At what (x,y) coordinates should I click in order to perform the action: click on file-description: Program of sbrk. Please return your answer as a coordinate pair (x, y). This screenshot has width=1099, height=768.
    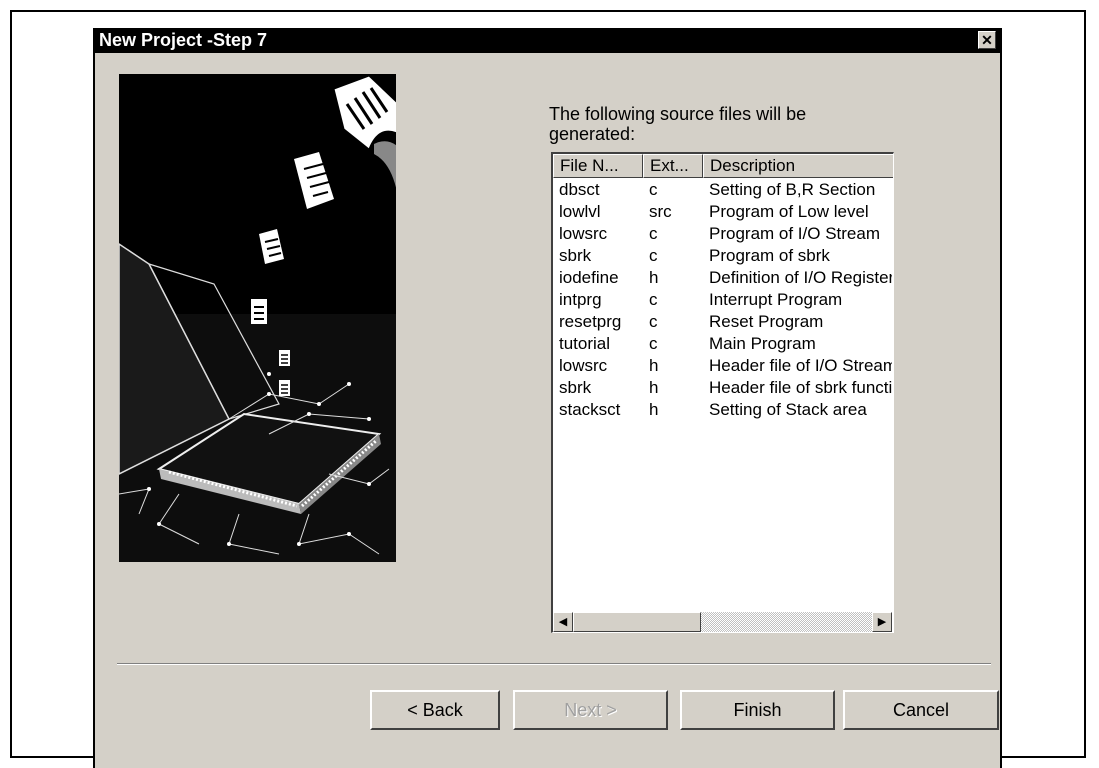
    Looking at the image, I should click on (769, 255).